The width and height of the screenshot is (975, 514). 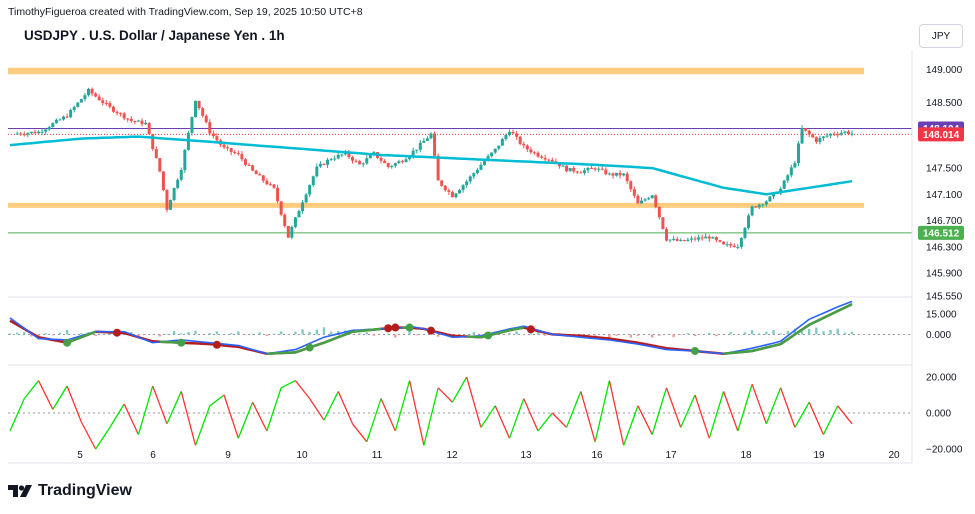 What do you see at coordinates (938, 414) in the screenshot?
I see `oscillator-tick-label: 0.000` at bounding box center [938, 414].